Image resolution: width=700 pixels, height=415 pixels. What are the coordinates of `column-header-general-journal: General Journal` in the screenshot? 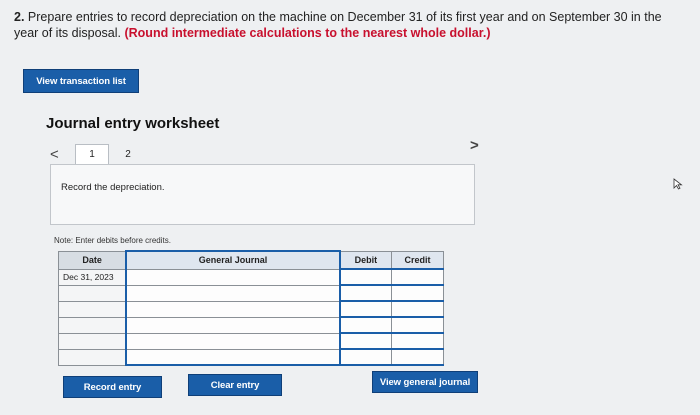 It's located at (233, 260).